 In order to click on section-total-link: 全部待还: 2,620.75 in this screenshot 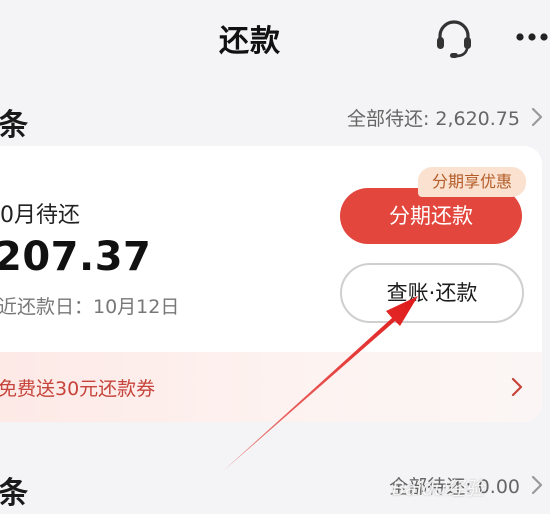, I will do `click(433, 117)`.